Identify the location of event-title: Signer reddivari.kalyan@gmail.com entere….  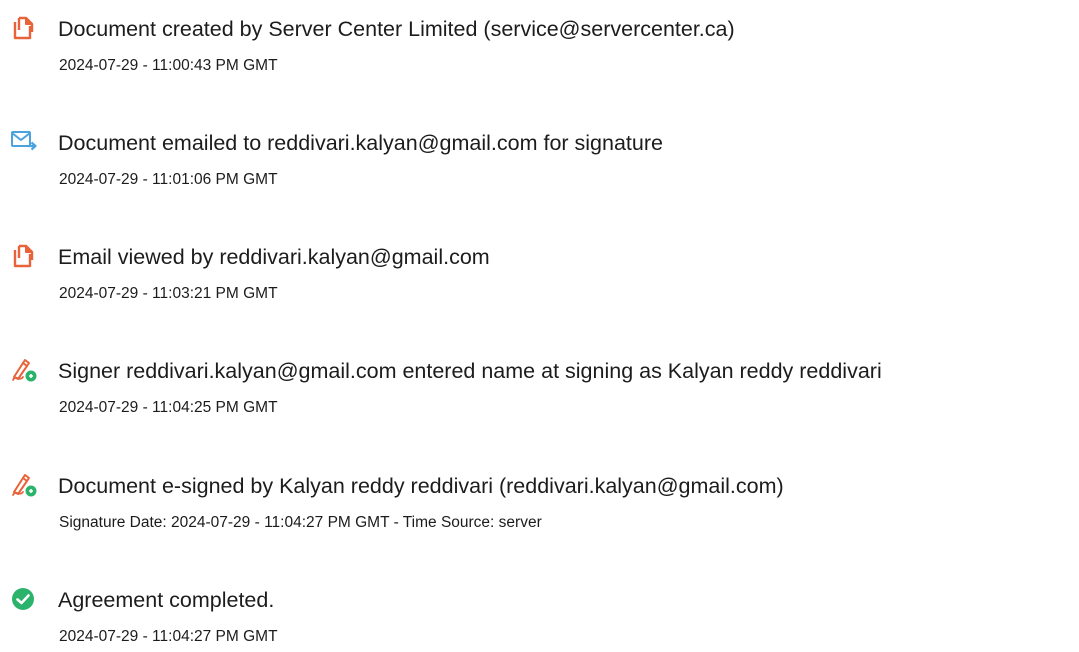
(470, 371).